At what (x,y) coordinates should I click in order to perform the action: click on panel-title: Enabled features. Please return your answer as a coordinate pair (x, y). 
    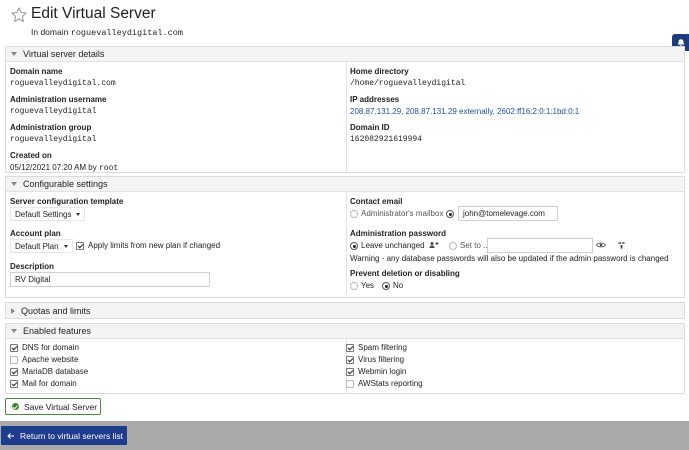
    Looking at the image, I should click on (57, 331).